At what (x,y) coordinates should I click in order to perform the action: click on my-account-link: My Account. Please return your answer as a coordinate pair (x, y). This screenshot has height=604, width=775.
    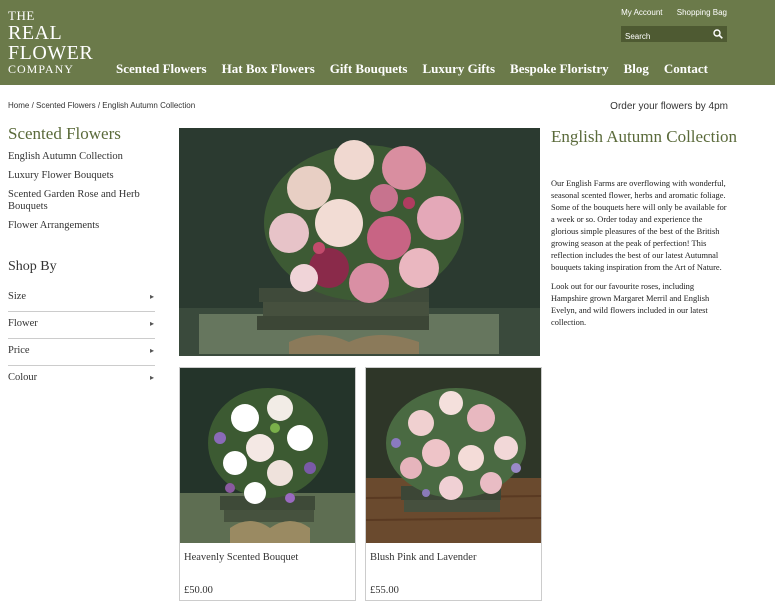
    Looking at the image, I should click on (641, 12).